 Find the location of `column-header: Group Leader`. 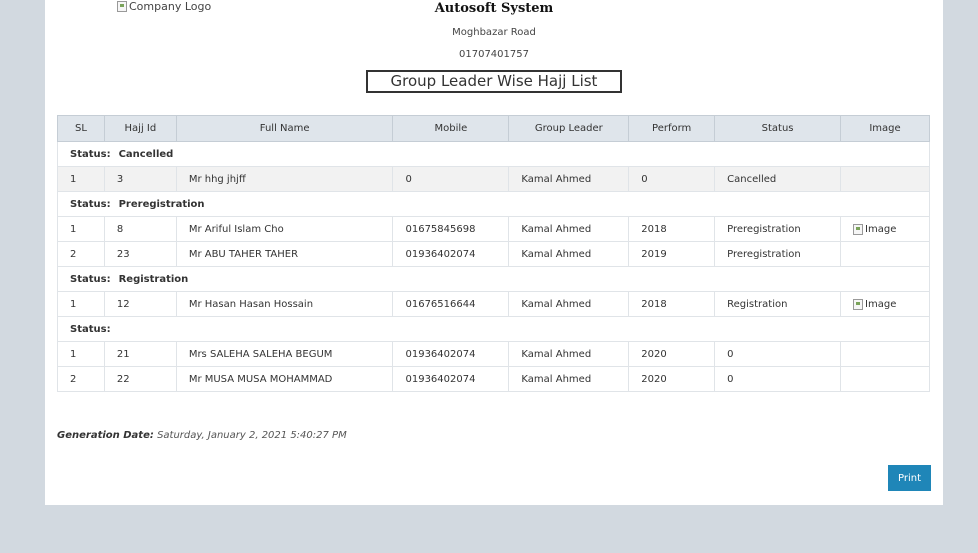

column-header: Group Leader is located at coordinates (569, 128).